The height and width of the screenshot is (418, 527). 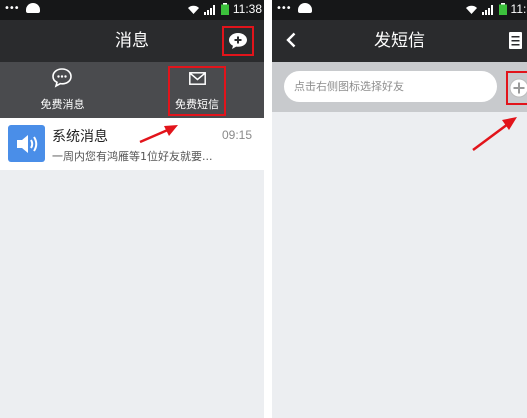 What do you see at coordinates (515, 41) in the screenshot?
I see `sms-list-icon` at bounding box center [515, 41].